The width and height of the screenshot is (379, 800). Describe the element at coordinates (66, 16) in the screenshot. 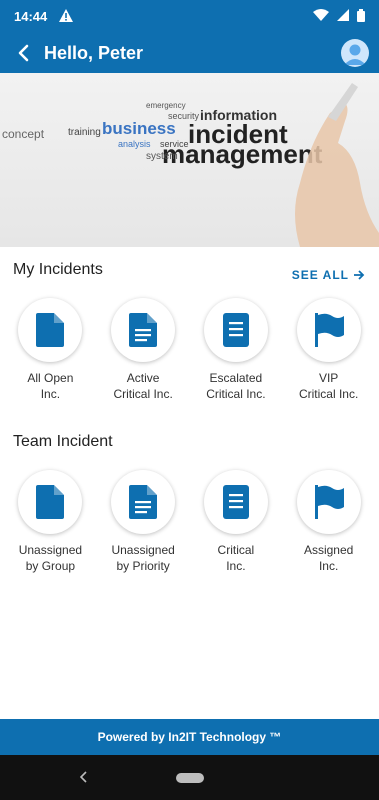

I see `warning-icon` at that location.